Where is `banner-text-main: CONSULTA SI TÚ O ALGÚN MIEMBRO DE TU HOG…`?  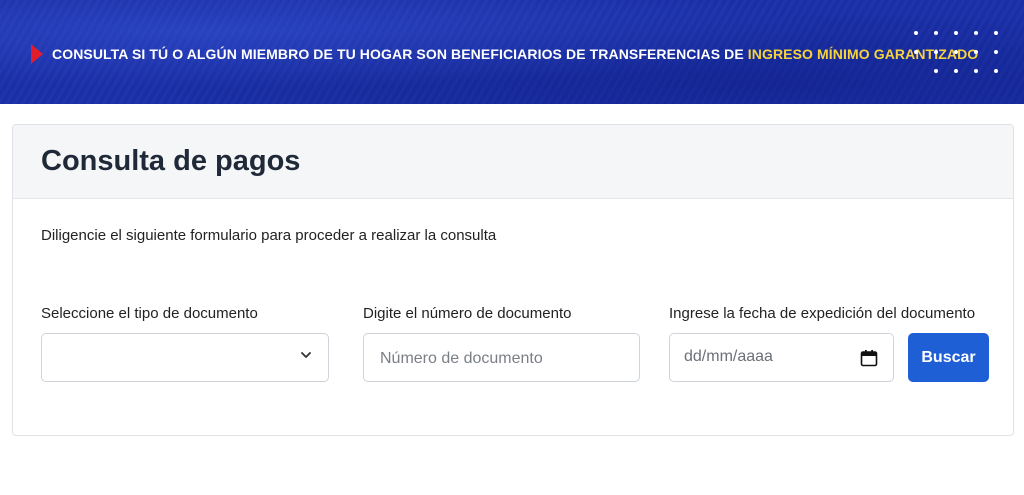 banner-text-main: CONSULTA SI TÚ O ALGÚN MIEMBRO DE TU HOG… is located at coordinates (400, 54).